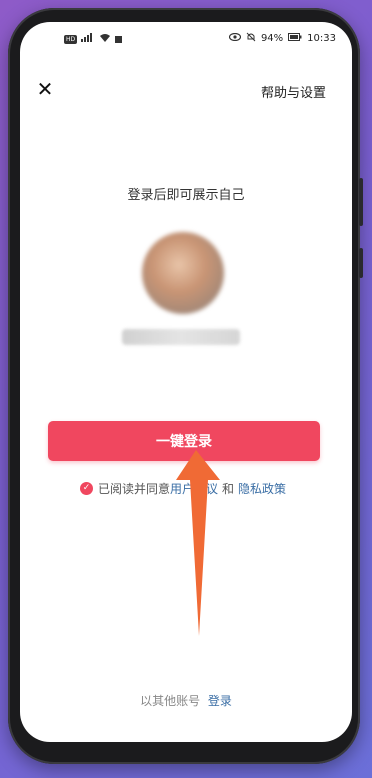  Describe the element at coordinates (262, 488) in the screenshot. I see `privacy-policy-link: 隐私政策` at that location.